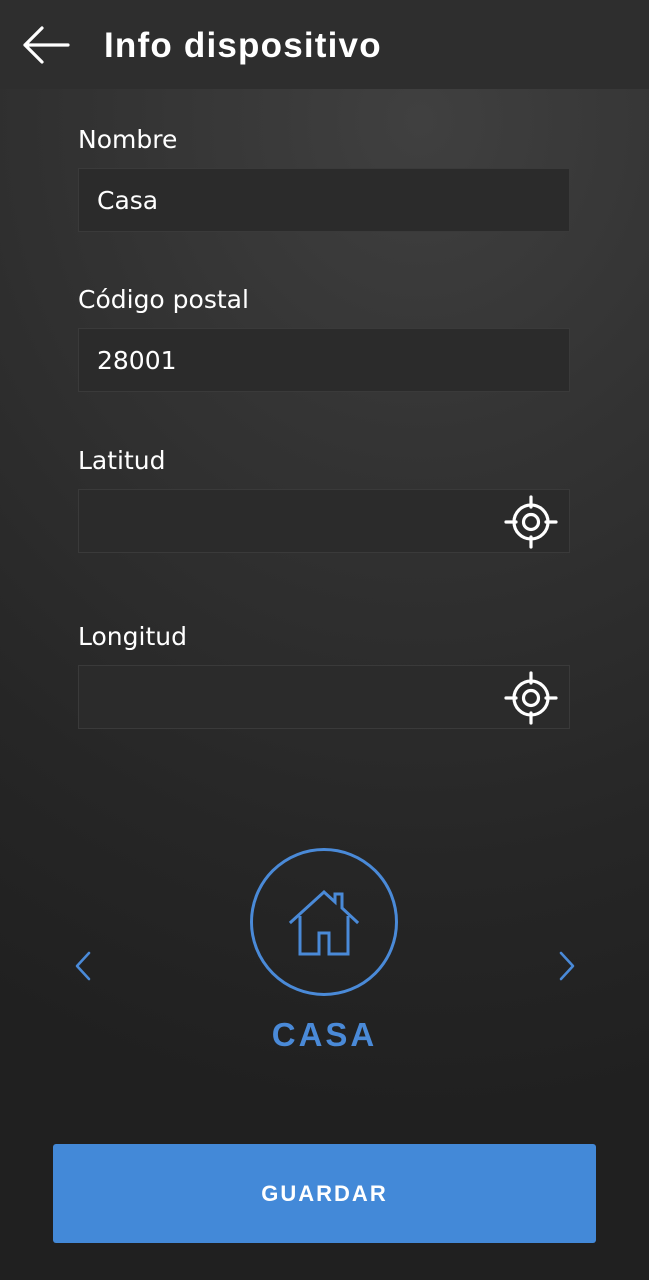 This screenshot has width=649, height=1280. I want to click on codigo-postal-field-box, so click(324, 360).